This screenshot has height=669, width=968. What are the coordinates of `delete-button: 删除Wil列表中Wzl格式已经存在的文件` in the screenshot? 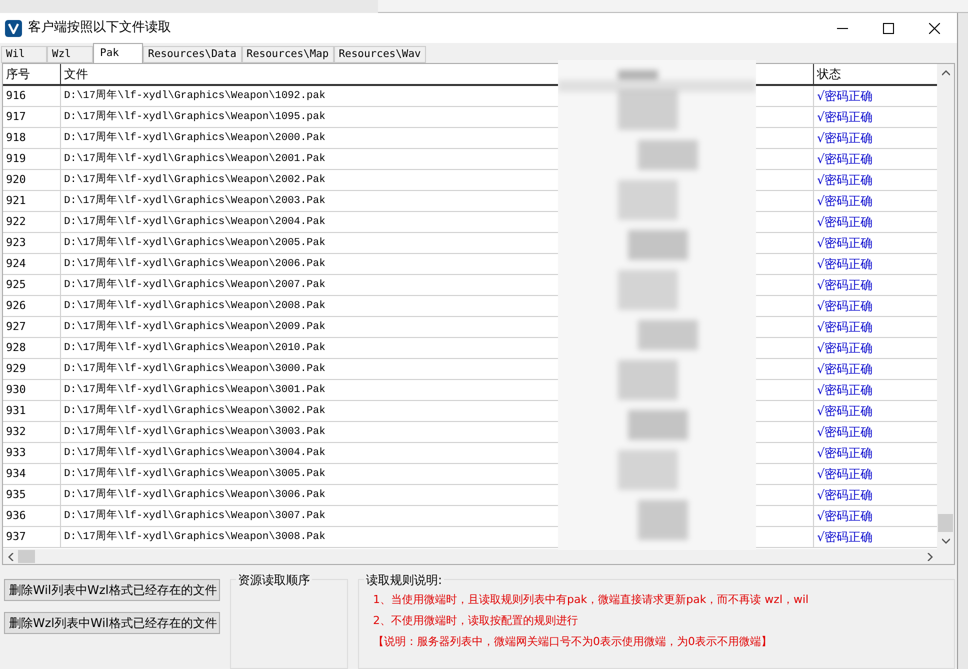 It's located at (112, 590).